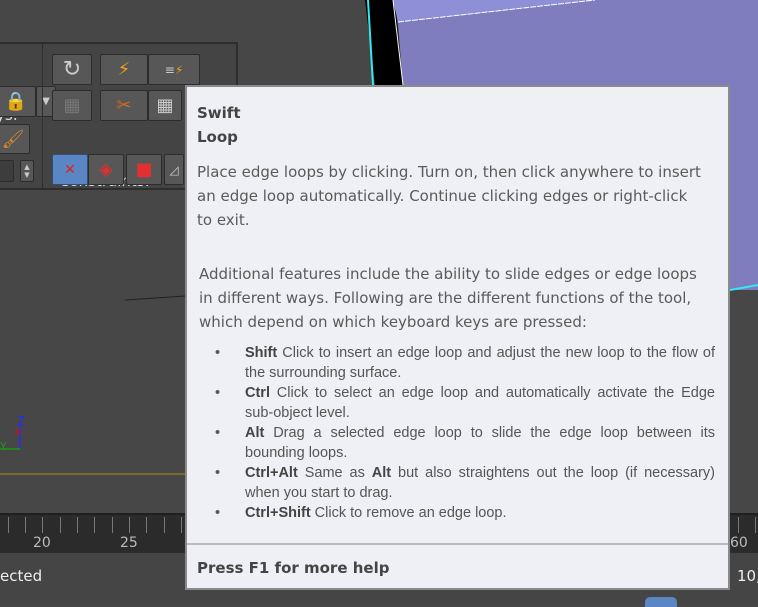 The width and height of the screenshot is (758, 607). I want to click on paint-connect-button: ▦, so click(165, 105).